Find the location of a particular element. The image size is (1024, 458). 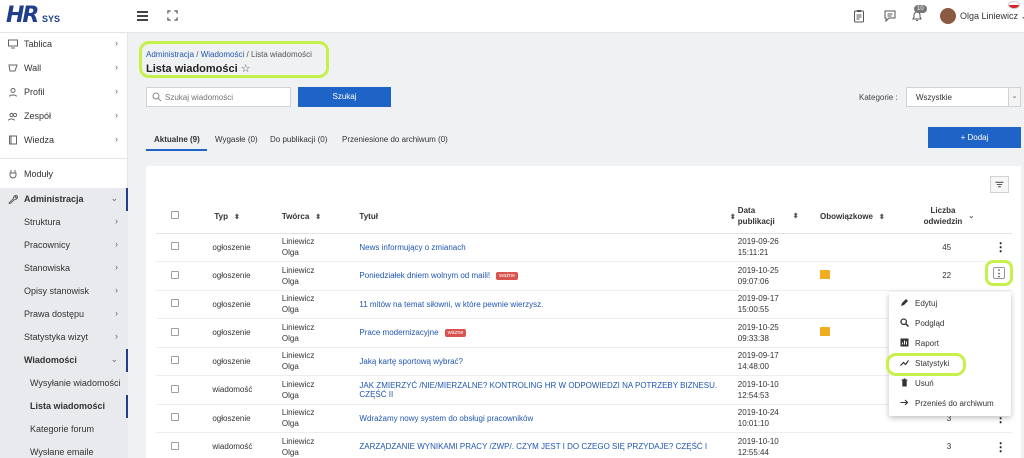

fullscreen-icon is located at coordinates (172, 15).